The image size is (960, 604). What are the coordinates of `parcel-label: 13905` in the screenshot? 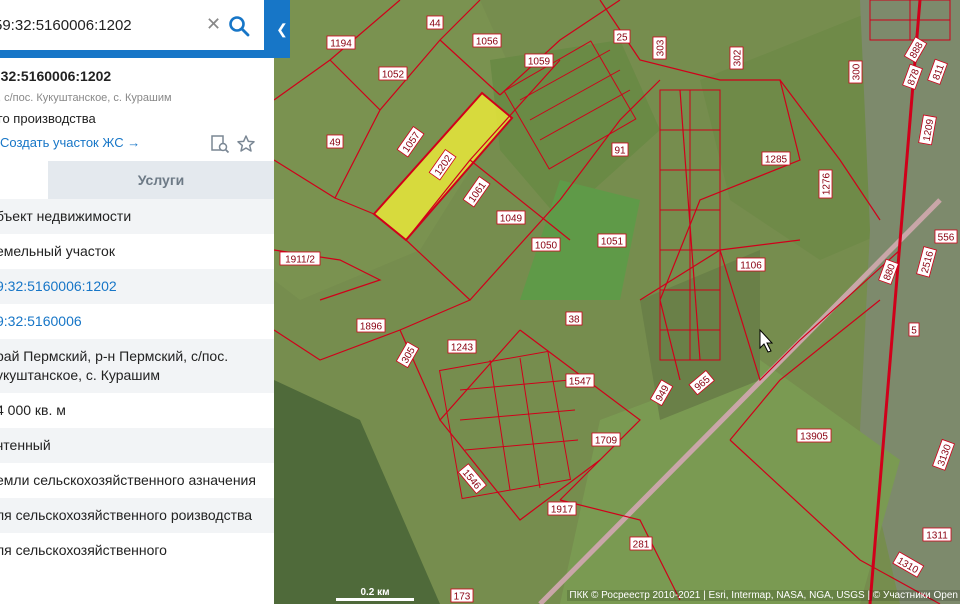 It's located at (814, 435).